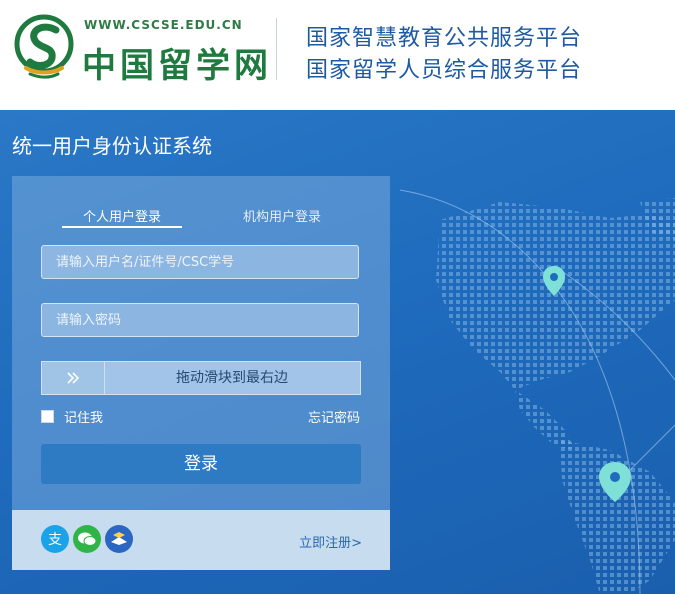 The height and width of the screenshot is (594, 675). What do you see at coordinates (330, 541) in the screenshot?
I see `register-link: 立即注册>` at bounding box center [330, 541].